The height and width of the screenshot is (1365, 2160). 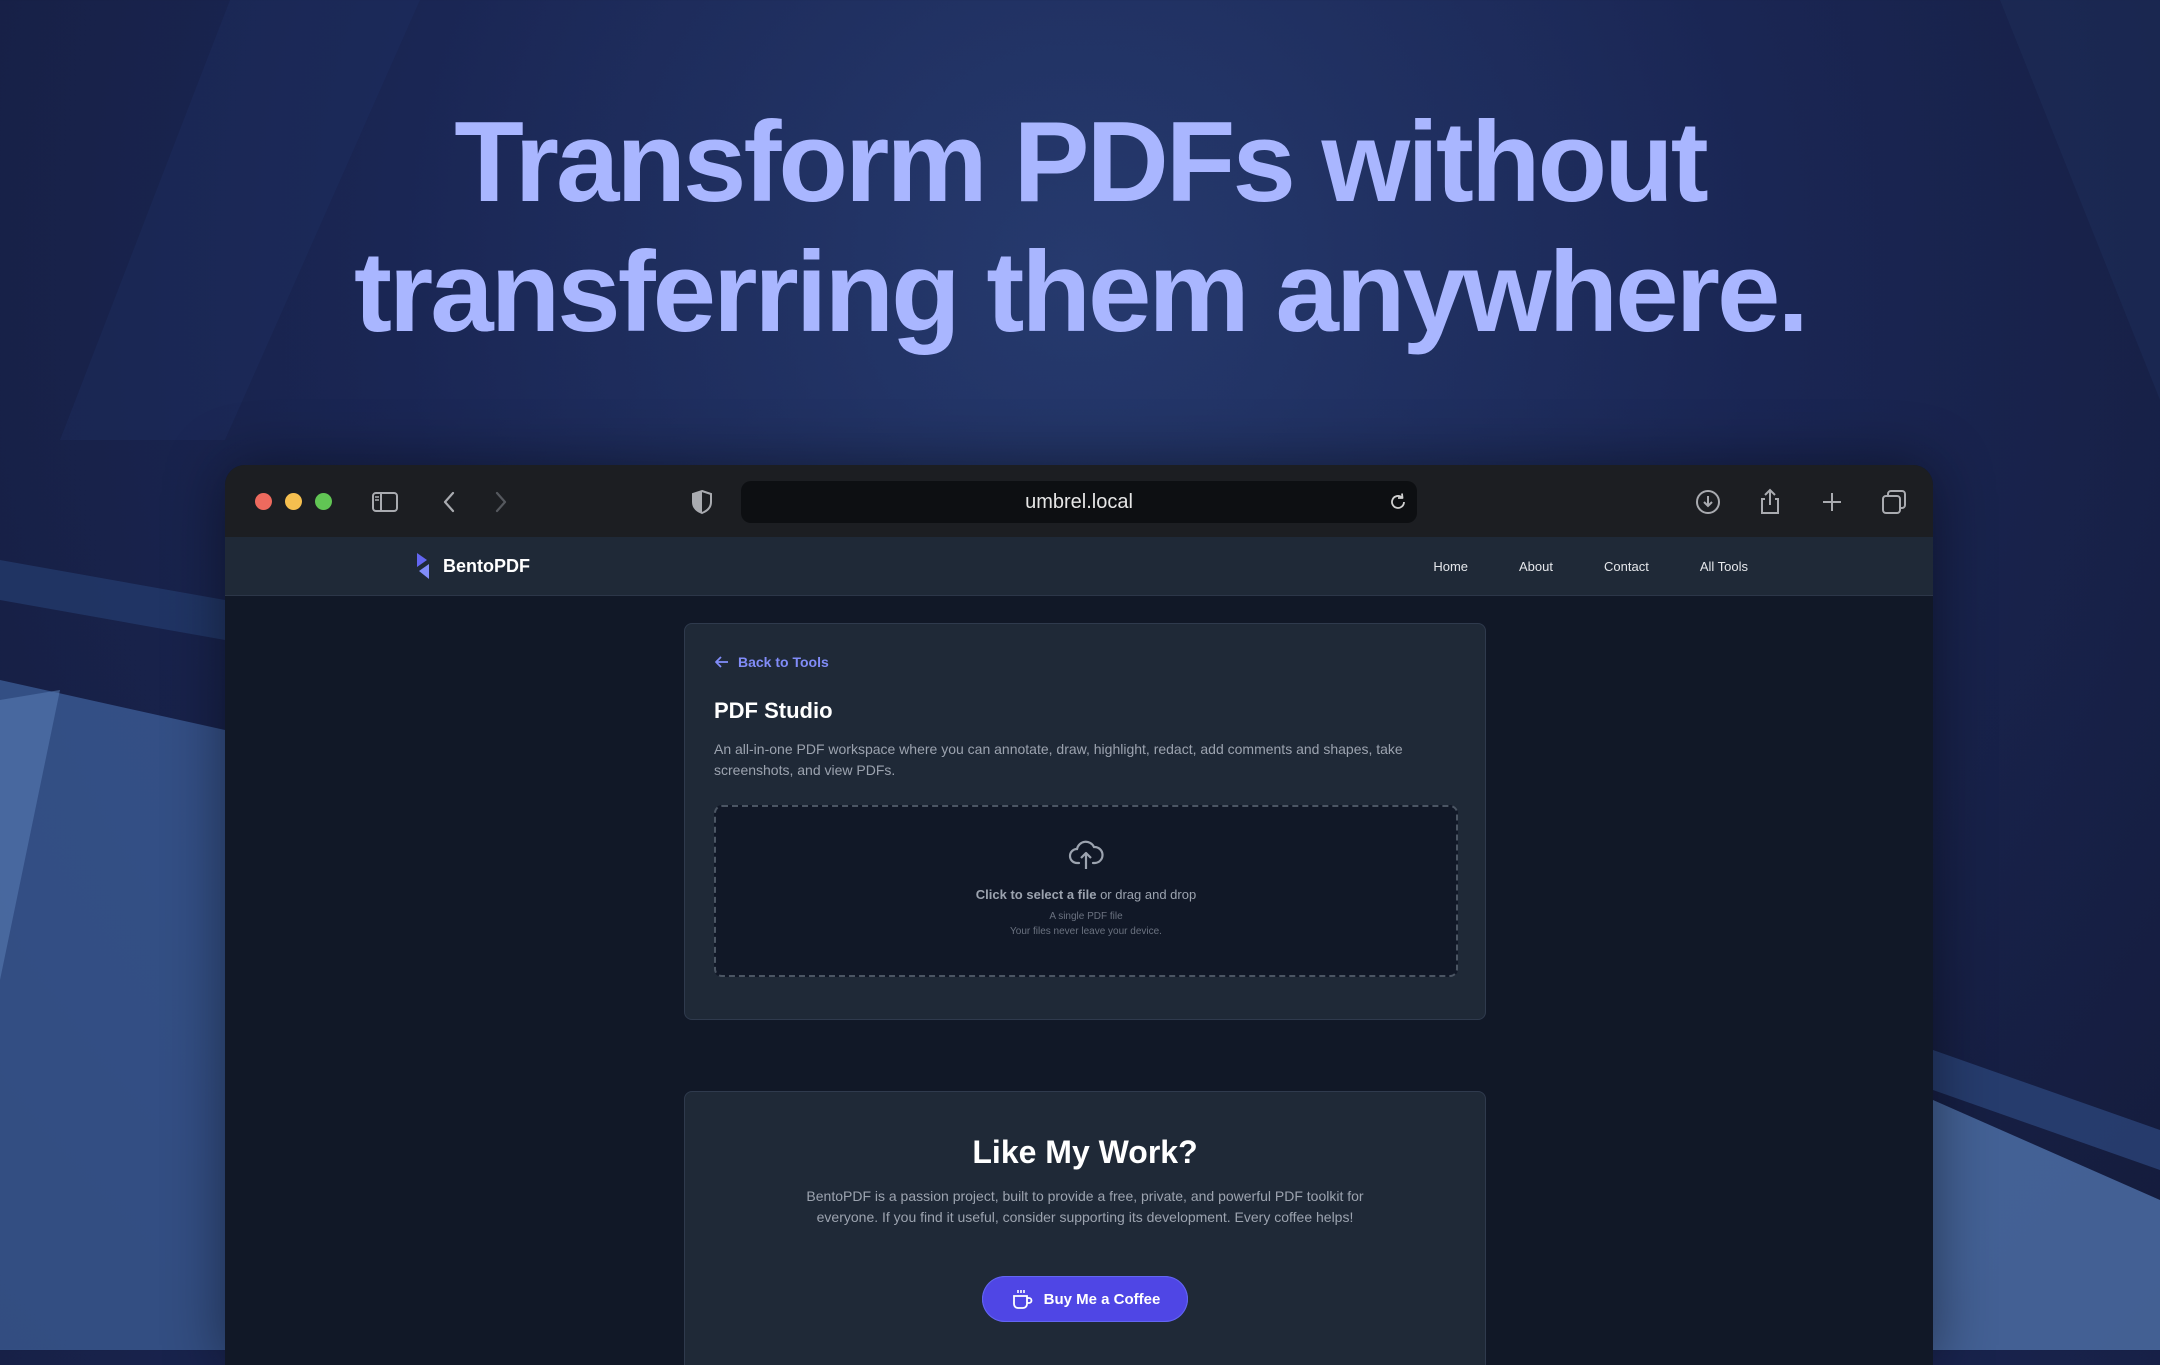 I want to click on url-text: umbrel.local, so click(x=1079, y=502).